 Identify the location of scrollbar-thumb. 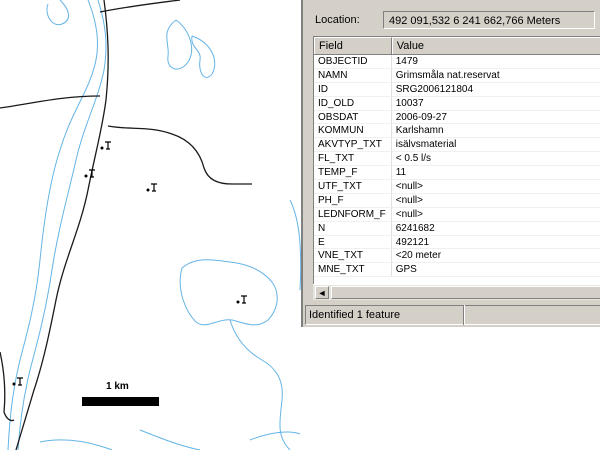
(465, 292).